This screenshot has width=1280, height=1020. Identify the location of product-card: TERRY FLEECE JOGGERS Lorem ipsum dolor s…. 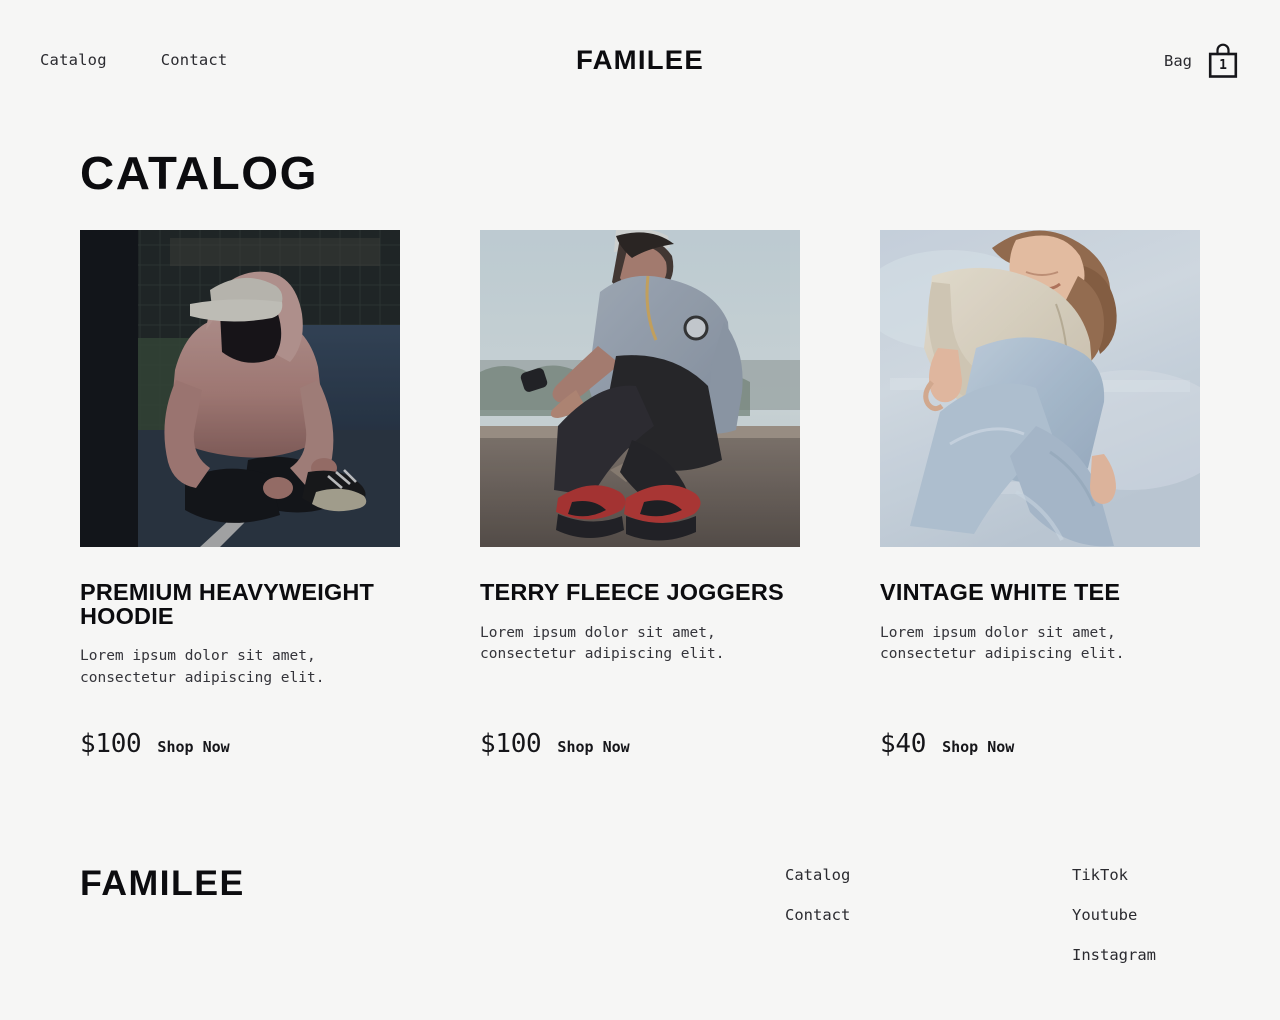
(640, 494).